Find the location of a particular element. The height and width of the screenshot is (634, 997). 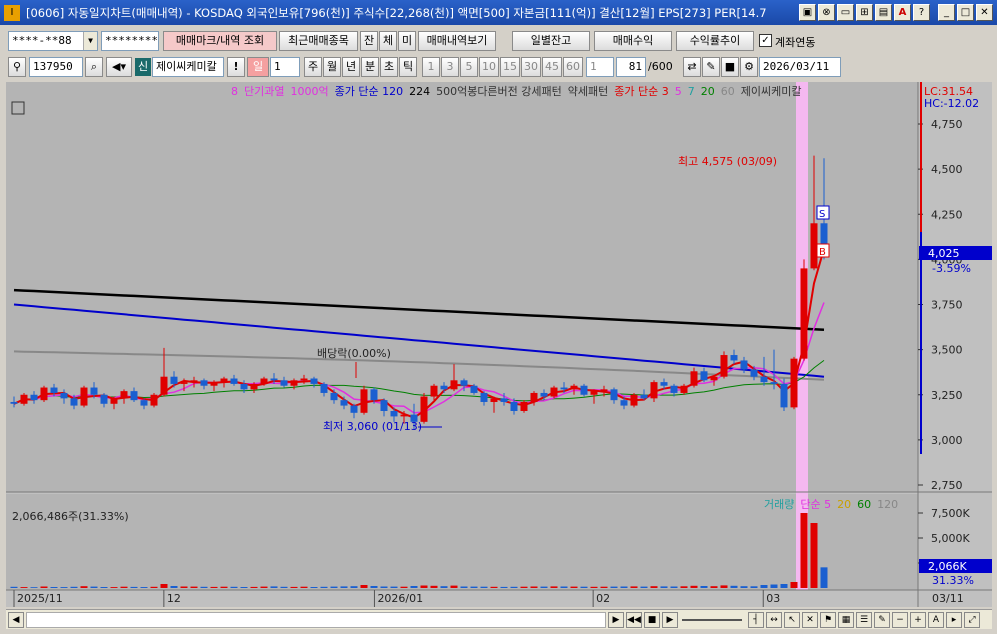

step-icon: ┤ is located at coordinates (756, 620).